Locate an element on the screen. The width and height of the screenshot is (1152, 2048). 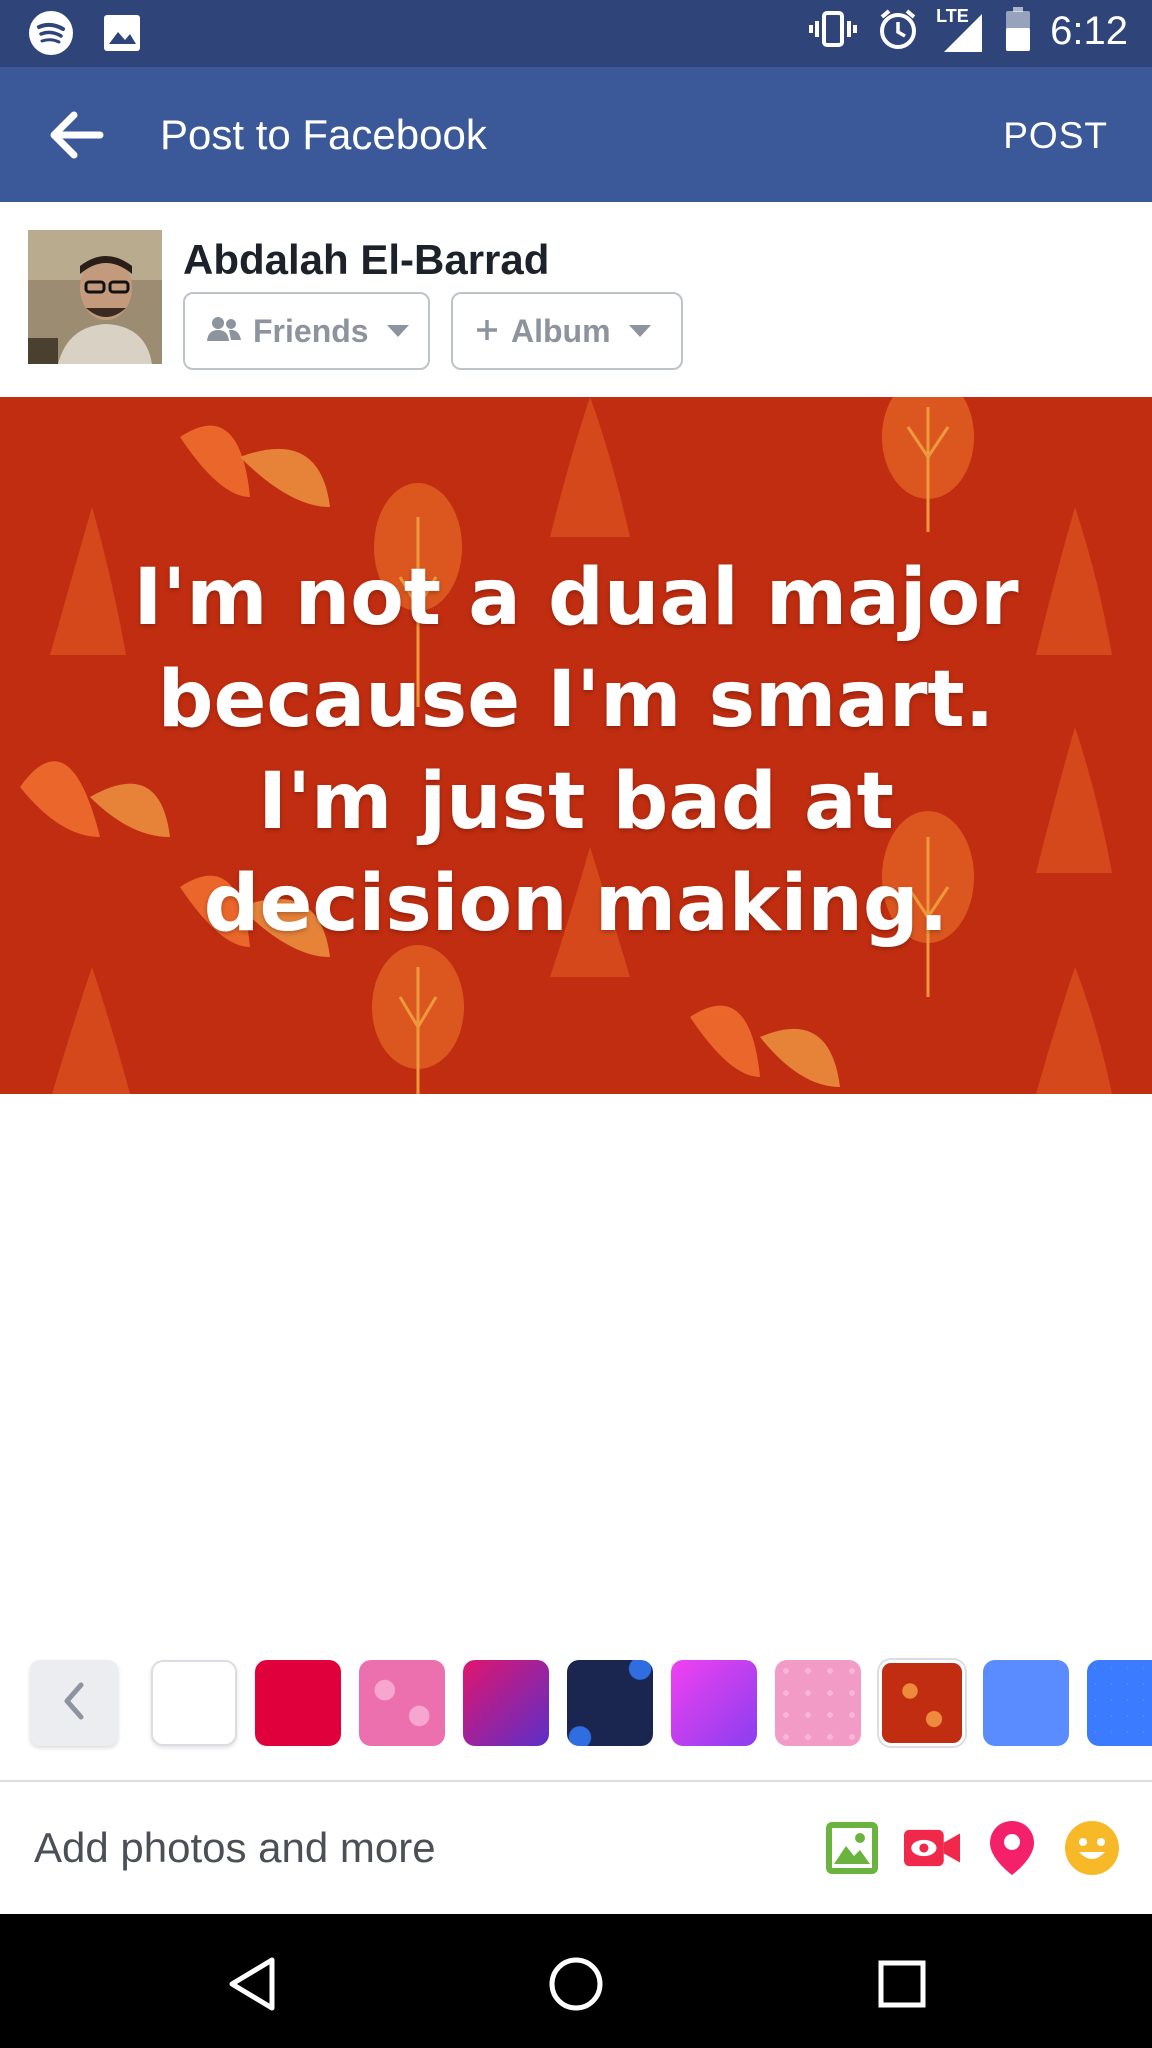
network-type-label: LTE is located at coordinates (952, 15).